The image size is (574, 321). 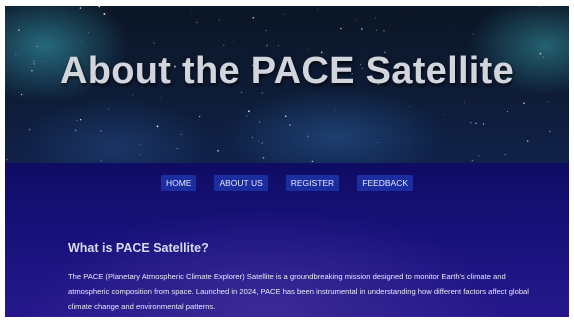 I want to click on nav-about-us-link: ABOUT US, so click(x=241, y=183).